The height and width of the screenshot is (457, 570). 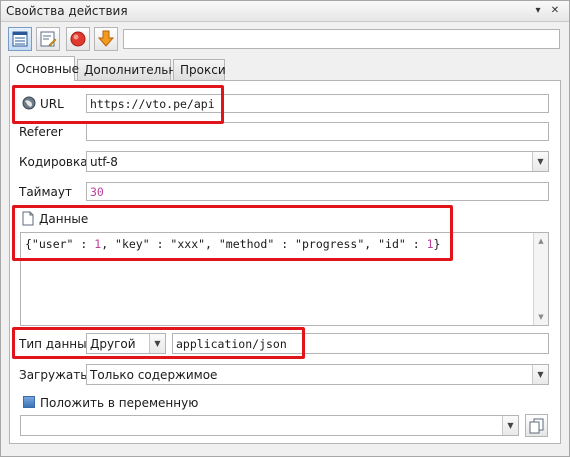 I want to click on edit-document-button, so click(x=48, y=39).